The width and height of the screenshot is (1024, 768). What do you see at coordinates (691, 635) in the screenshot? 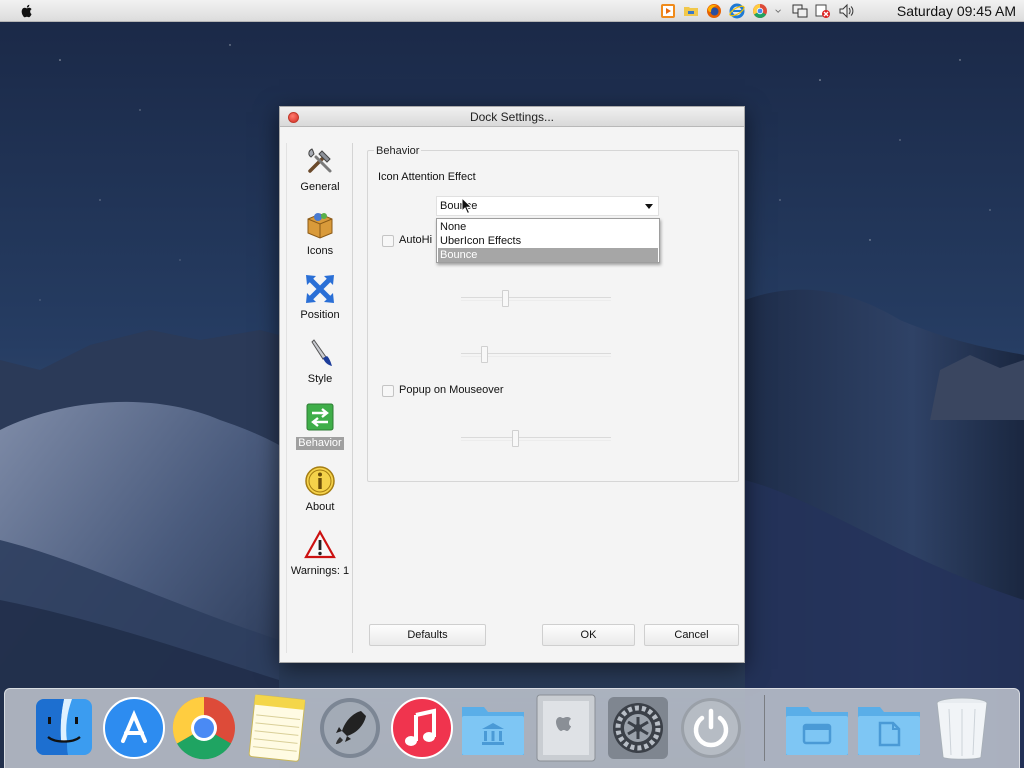
I see `cancel-button: Cancel` at bounding box center [691, 635].